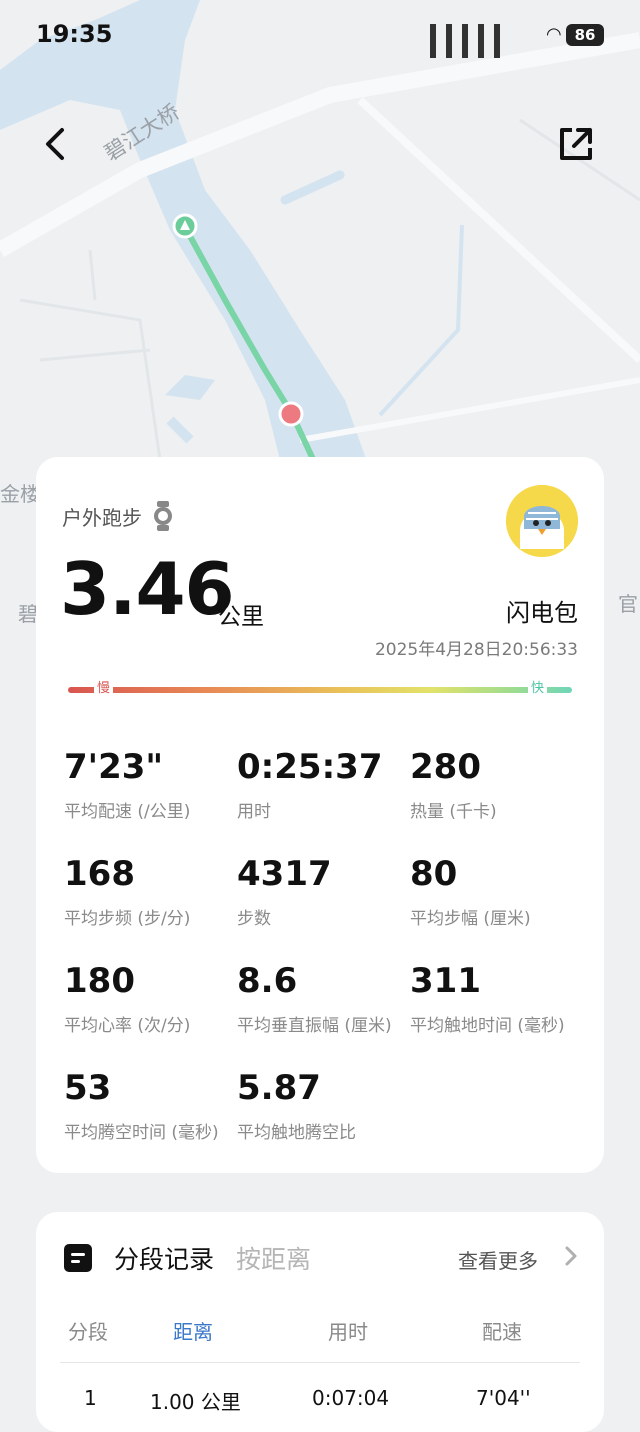  Describe the element at coordinates (195, 1402) in the screenshot. I see `row-distance: 1.00 公里` at that location.